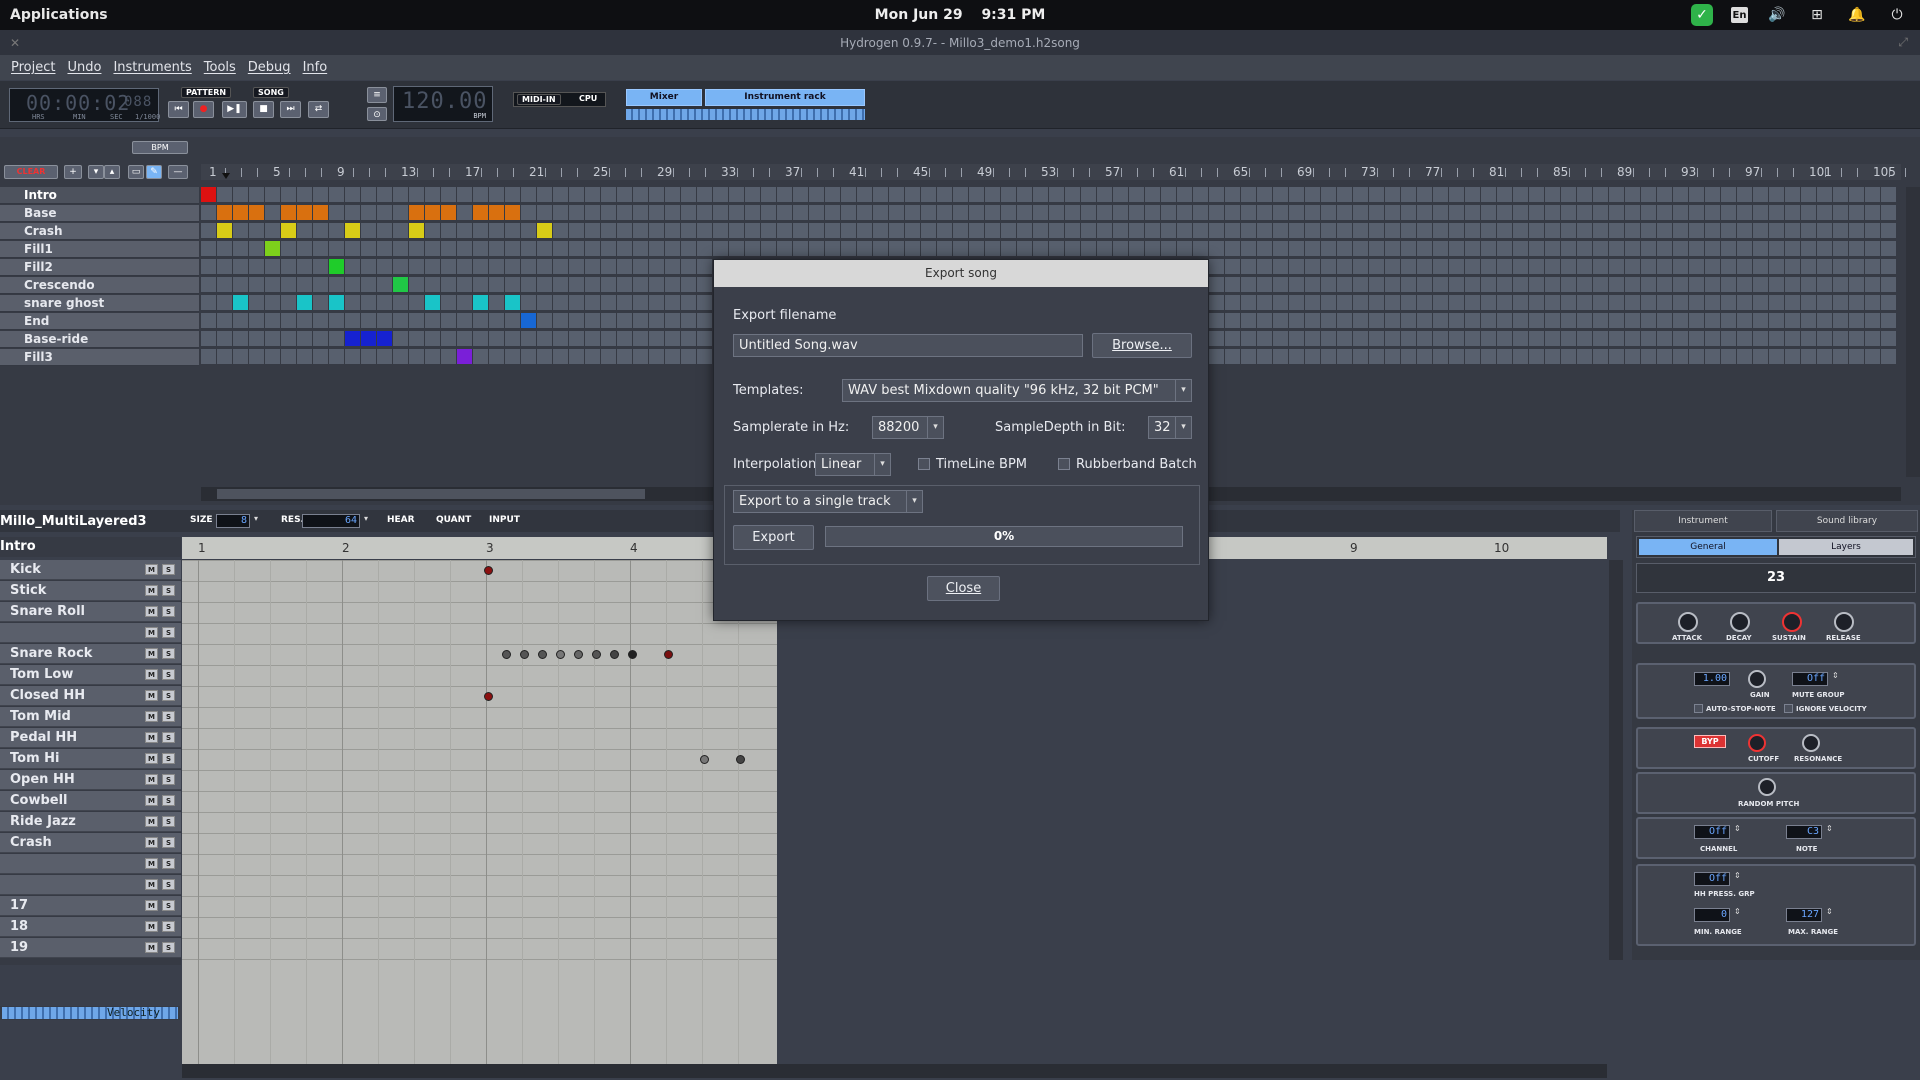 Image resolution: width=1920 pixels, height=1080 pixels. I want to click on attack-knob, so click(1688, 622).